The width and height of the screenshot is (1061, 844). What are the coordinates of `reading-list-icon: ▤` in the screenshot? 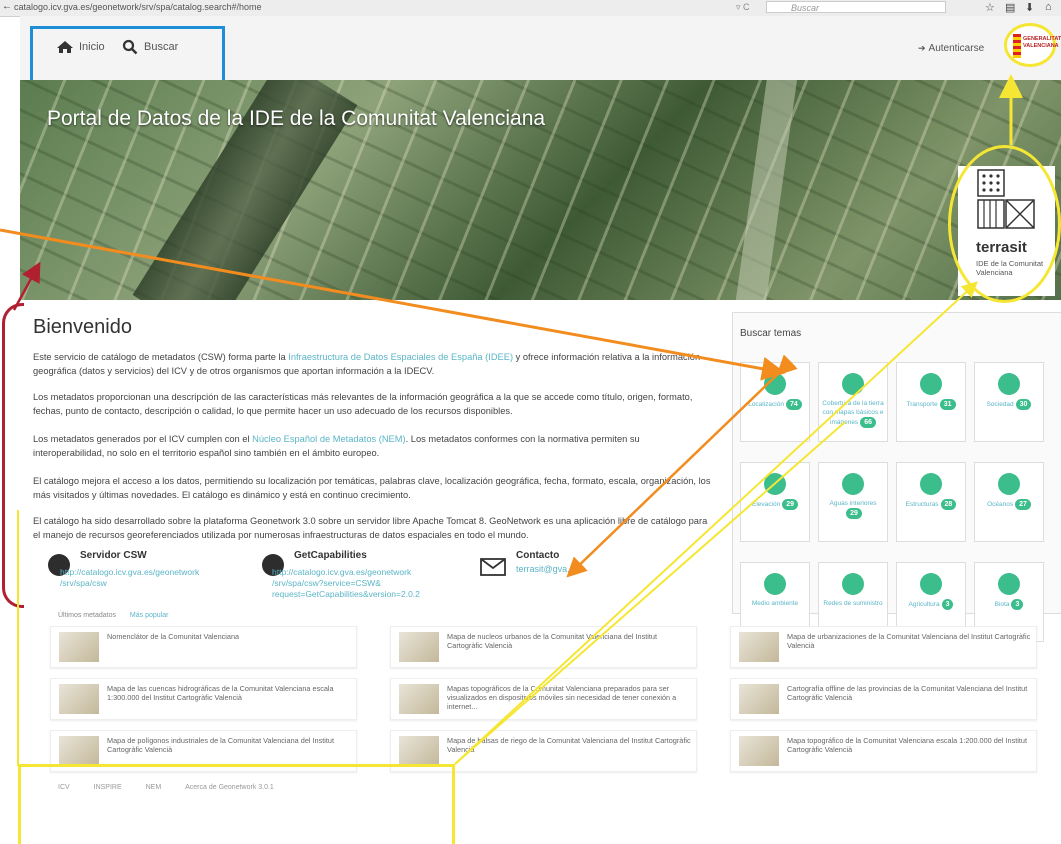 It's located at (1010, 7).